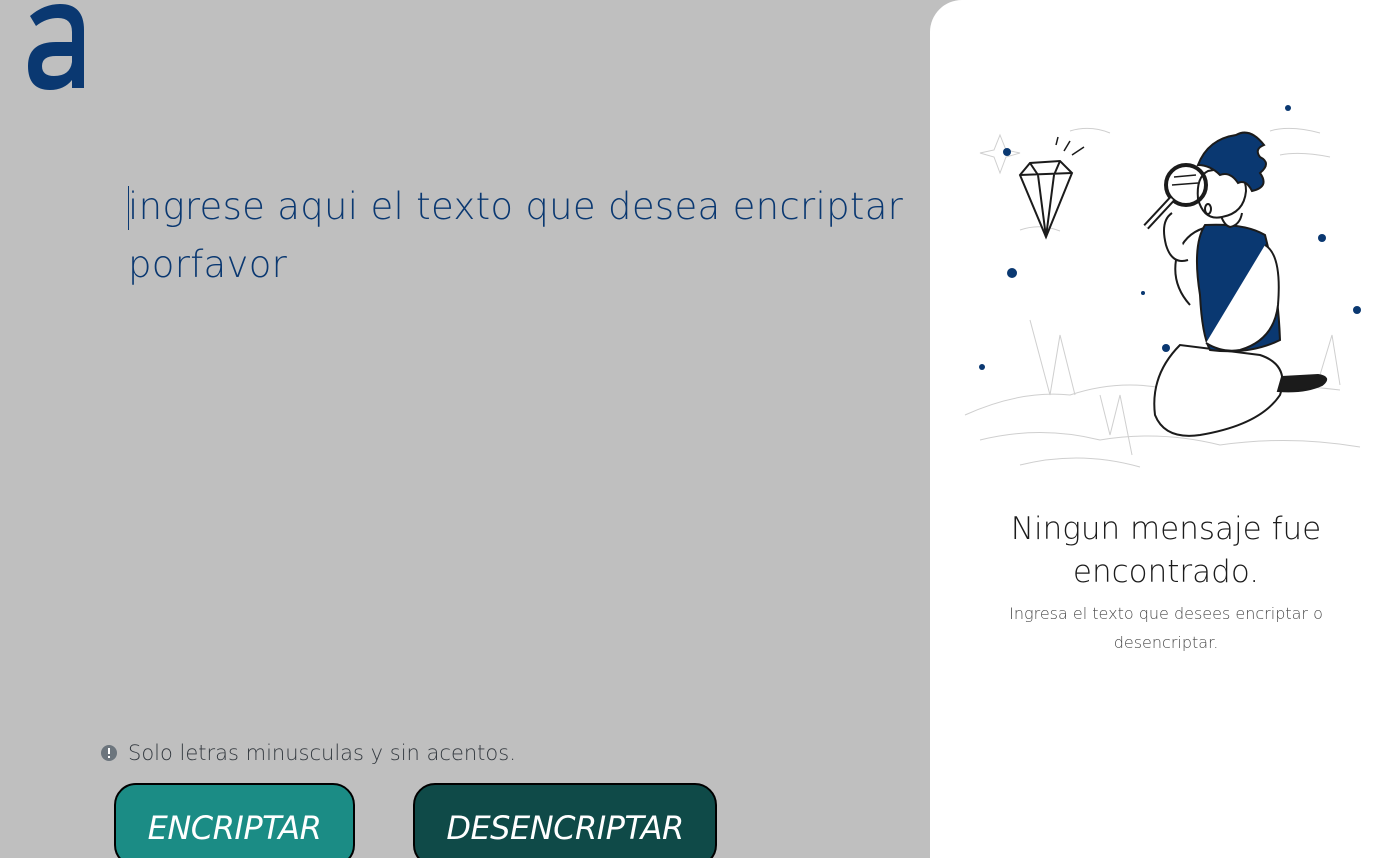 This screenshot has width=1379, height=858. What do you see at coordinates (56, 47) in the screenshot?
I see `alura-logo` at bounding box center [56, 47].